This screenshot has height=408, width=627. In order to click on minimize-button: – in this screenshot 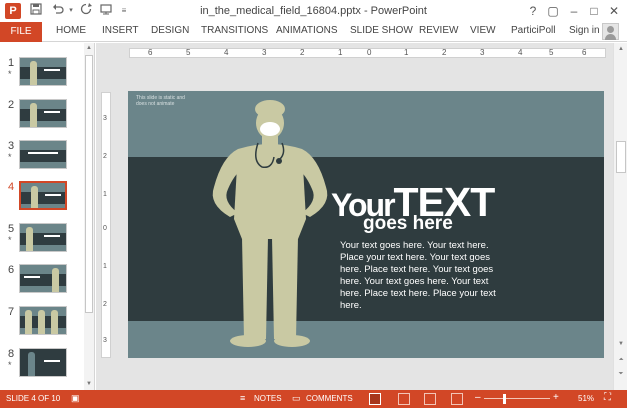, I will do `click(574, 11)`.